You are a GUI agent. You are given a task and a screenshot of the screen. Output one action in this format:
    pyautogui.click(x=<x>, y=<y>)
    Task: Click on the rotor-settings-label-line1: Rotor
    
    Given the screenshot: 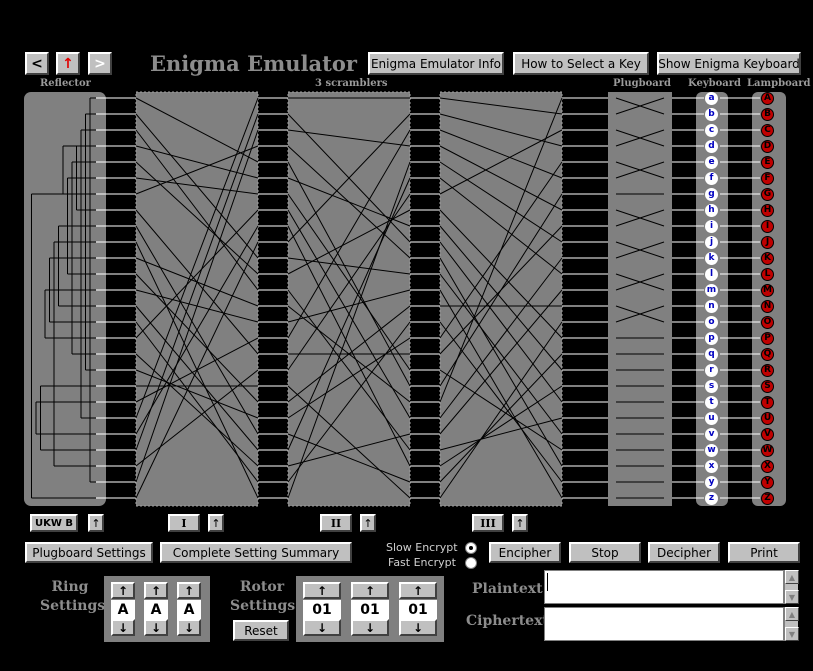 What is the action you would take?
    pyautogui.click(x=262, y=587)
    